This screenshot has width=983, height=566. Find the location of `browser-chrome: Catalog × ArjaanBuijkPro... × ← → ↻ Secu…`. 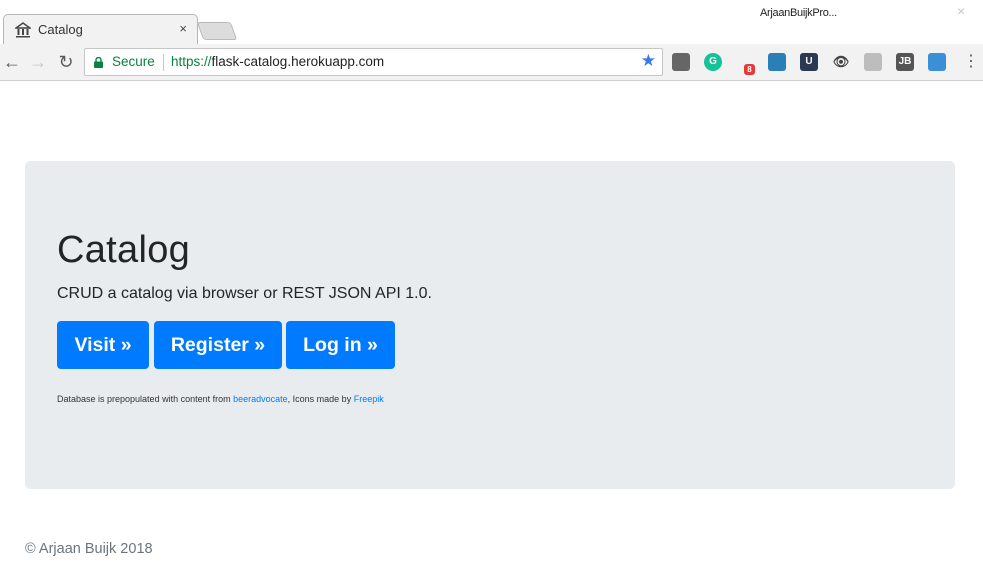

browser-chrome: Catalog × ArjaanBuijkPro... × ← → ↻ Secu… is located at coordinates (491, 40).